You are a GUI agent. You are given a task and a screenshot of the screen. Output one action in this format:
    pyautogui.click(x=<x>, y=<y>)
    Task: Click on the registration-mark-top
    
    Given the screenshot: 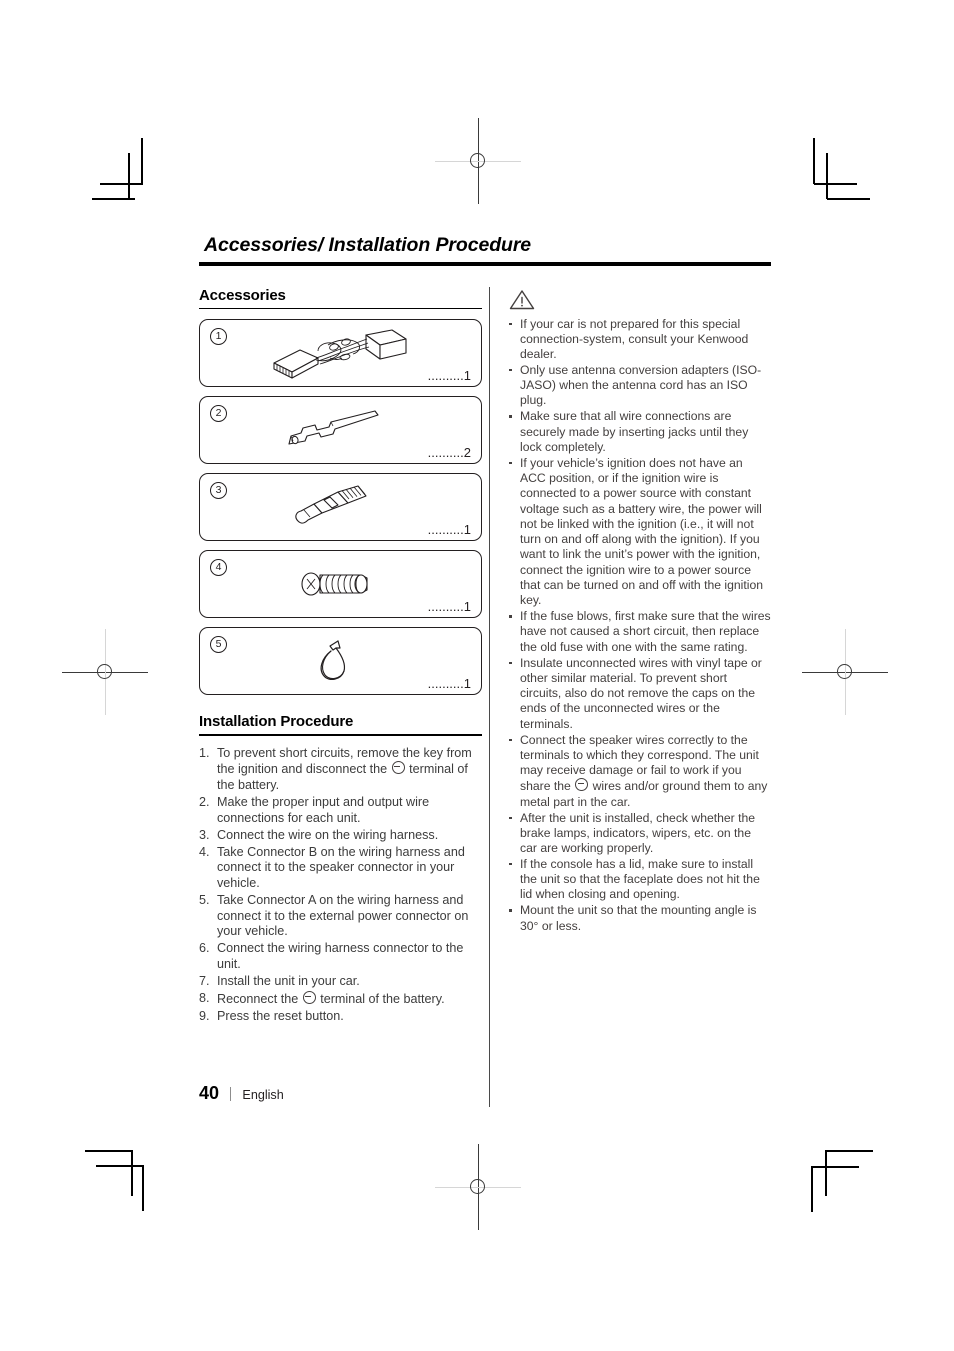 What is the action you would take?
    pyautogui.click(x=478, y=161)
    